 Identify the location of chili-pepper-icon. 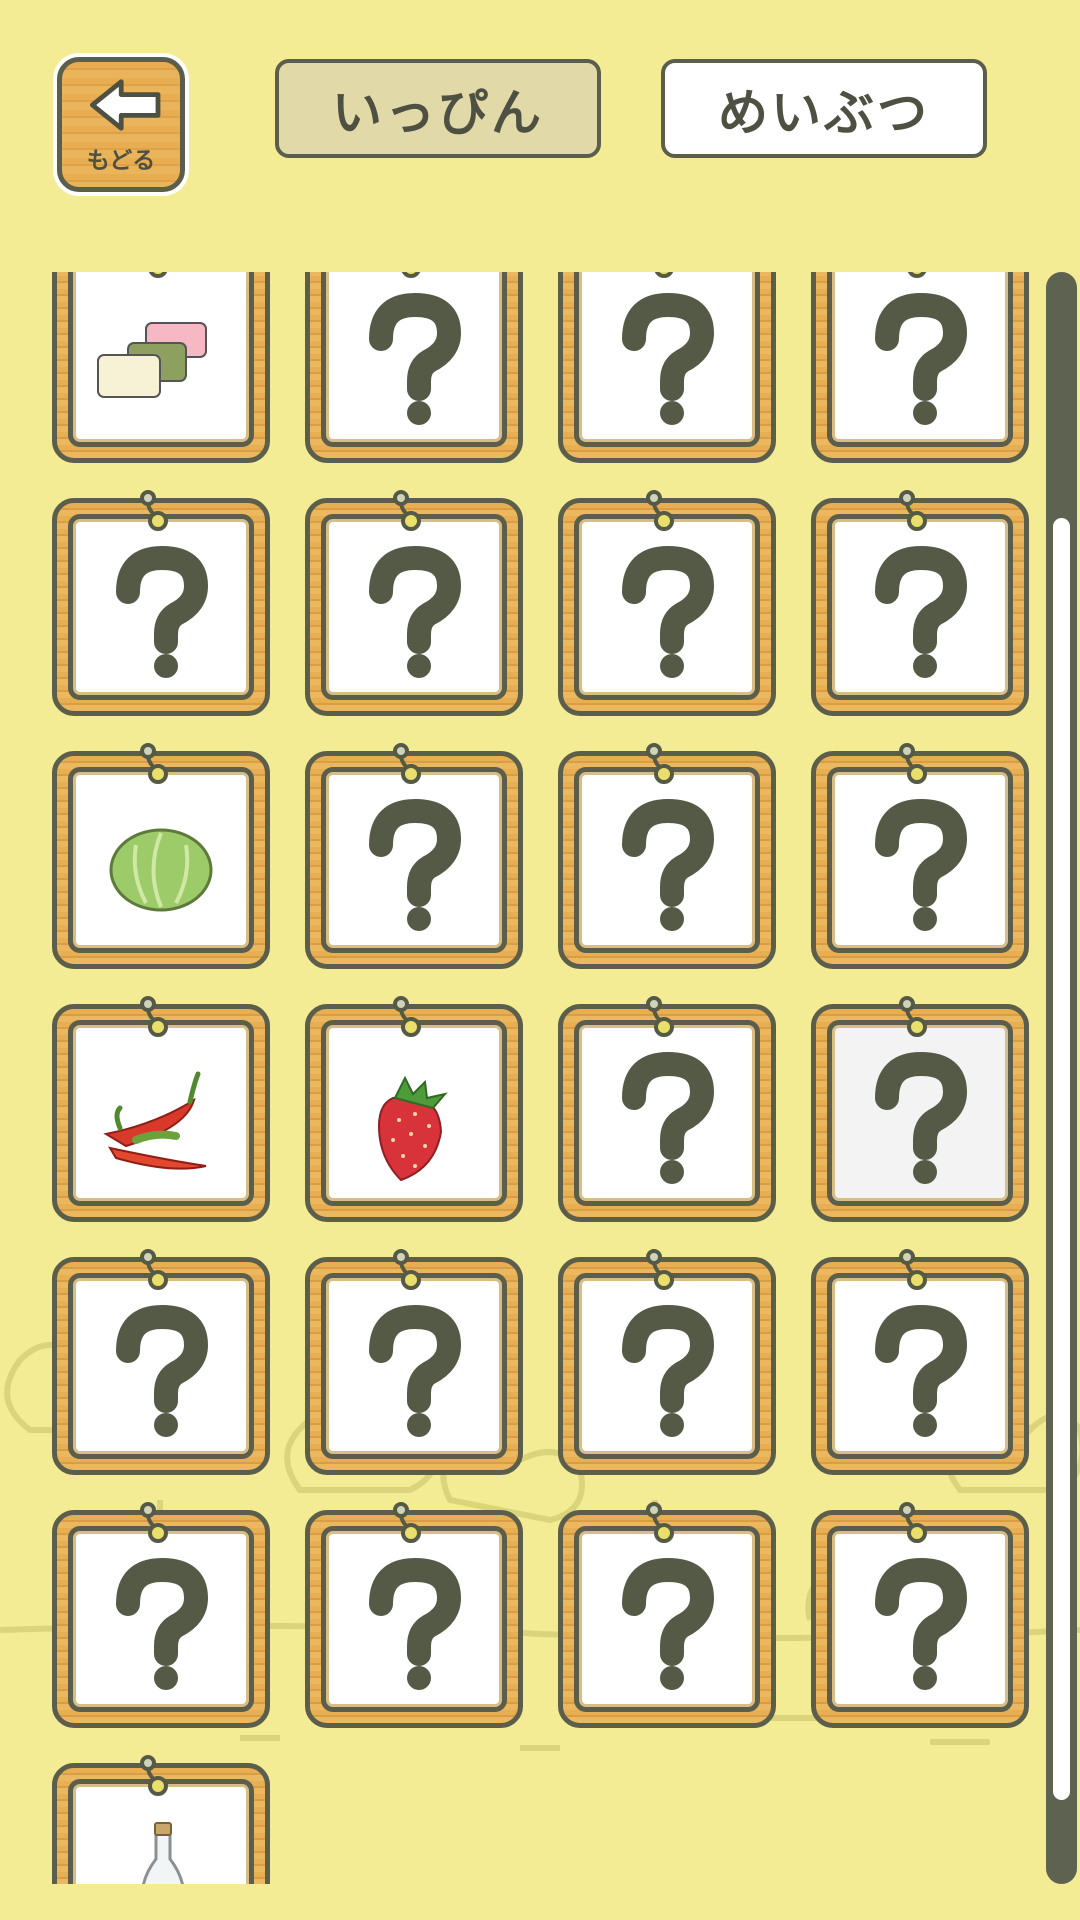
(161, 1113).